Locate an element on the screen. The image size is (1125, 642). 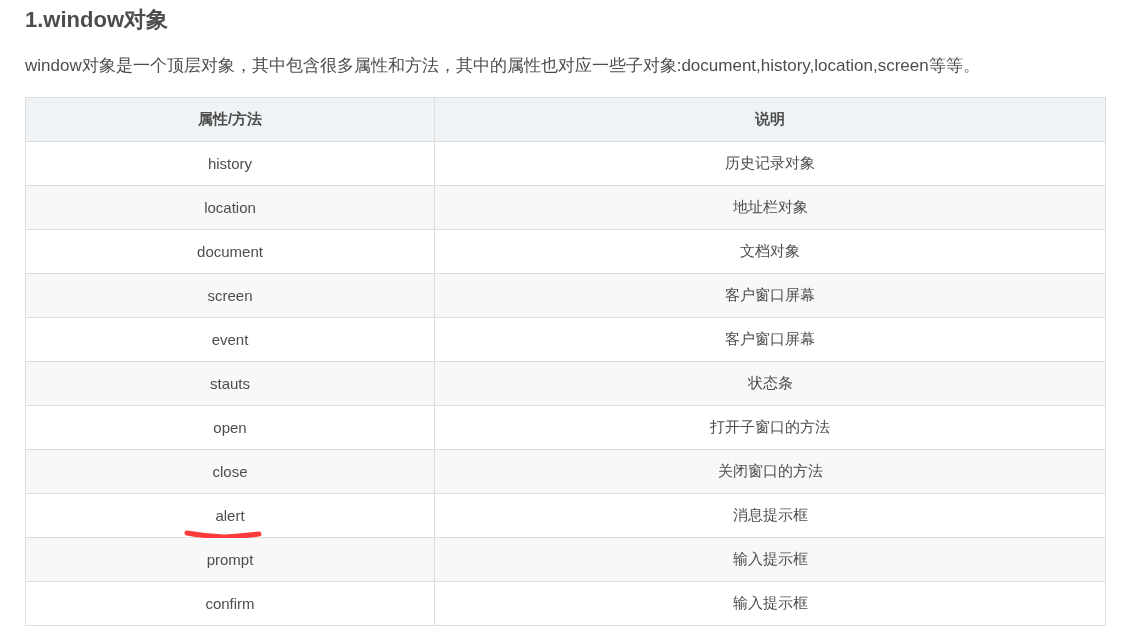
table-cell: stauts is located at coordinates (230, 383).